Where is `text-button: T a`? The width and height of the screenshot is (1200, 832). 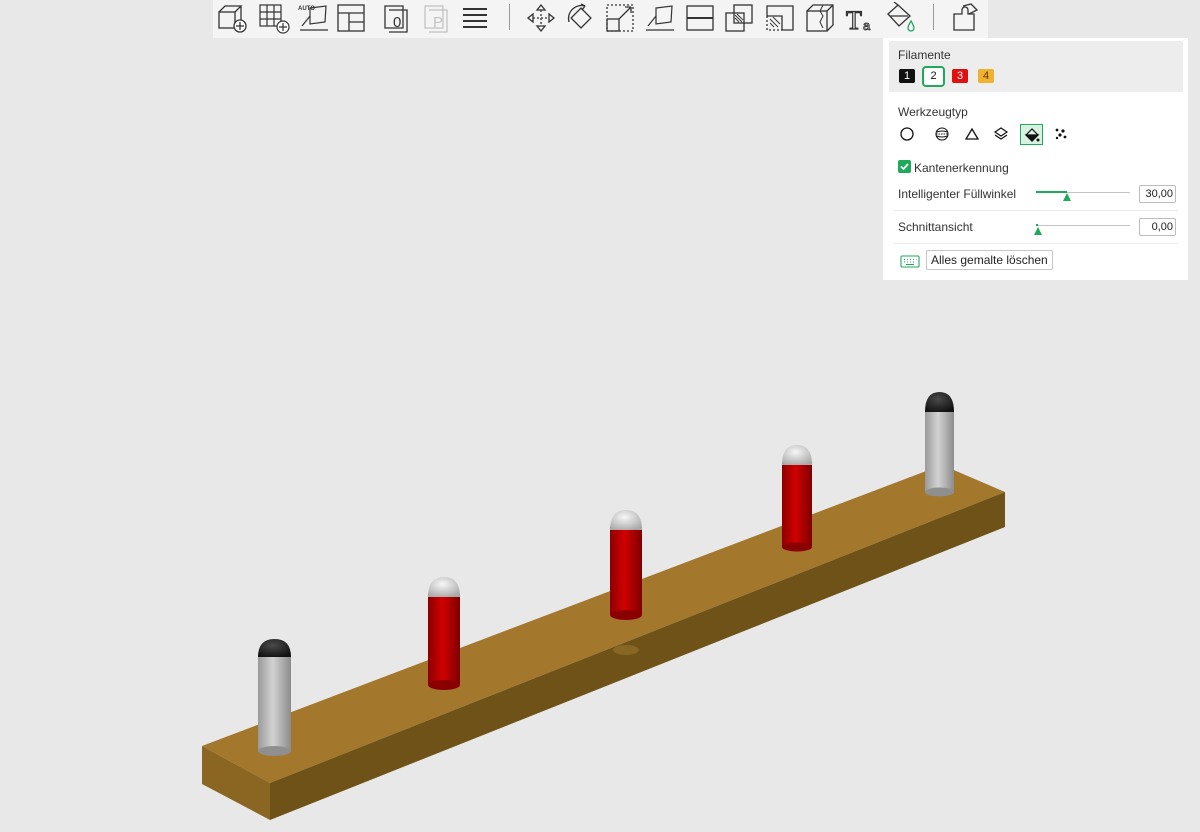 text-button: T a is located at coordinates (860, 18).